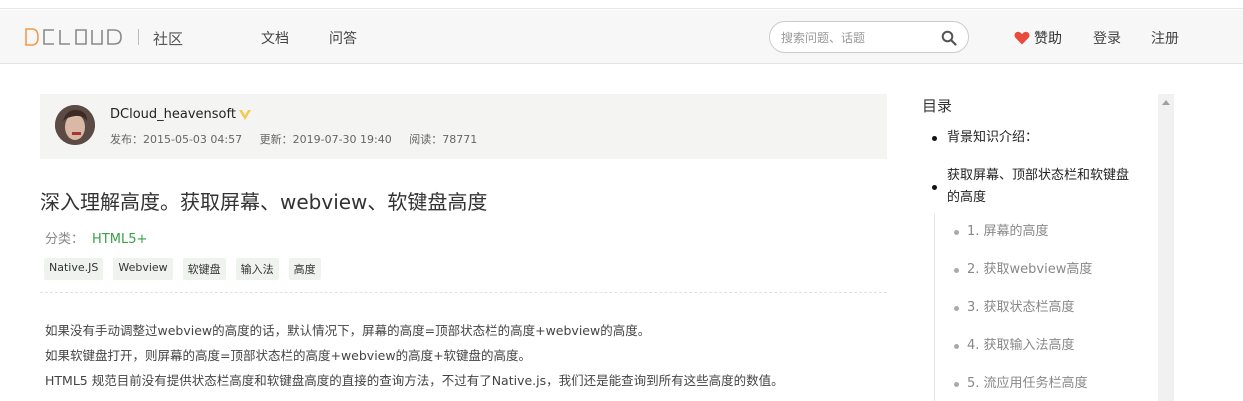 Image resolution: width=1243 pixels, height=401 pixels. I want to click on tag-soft-keyboard: 软键盘, so click(204, 269).